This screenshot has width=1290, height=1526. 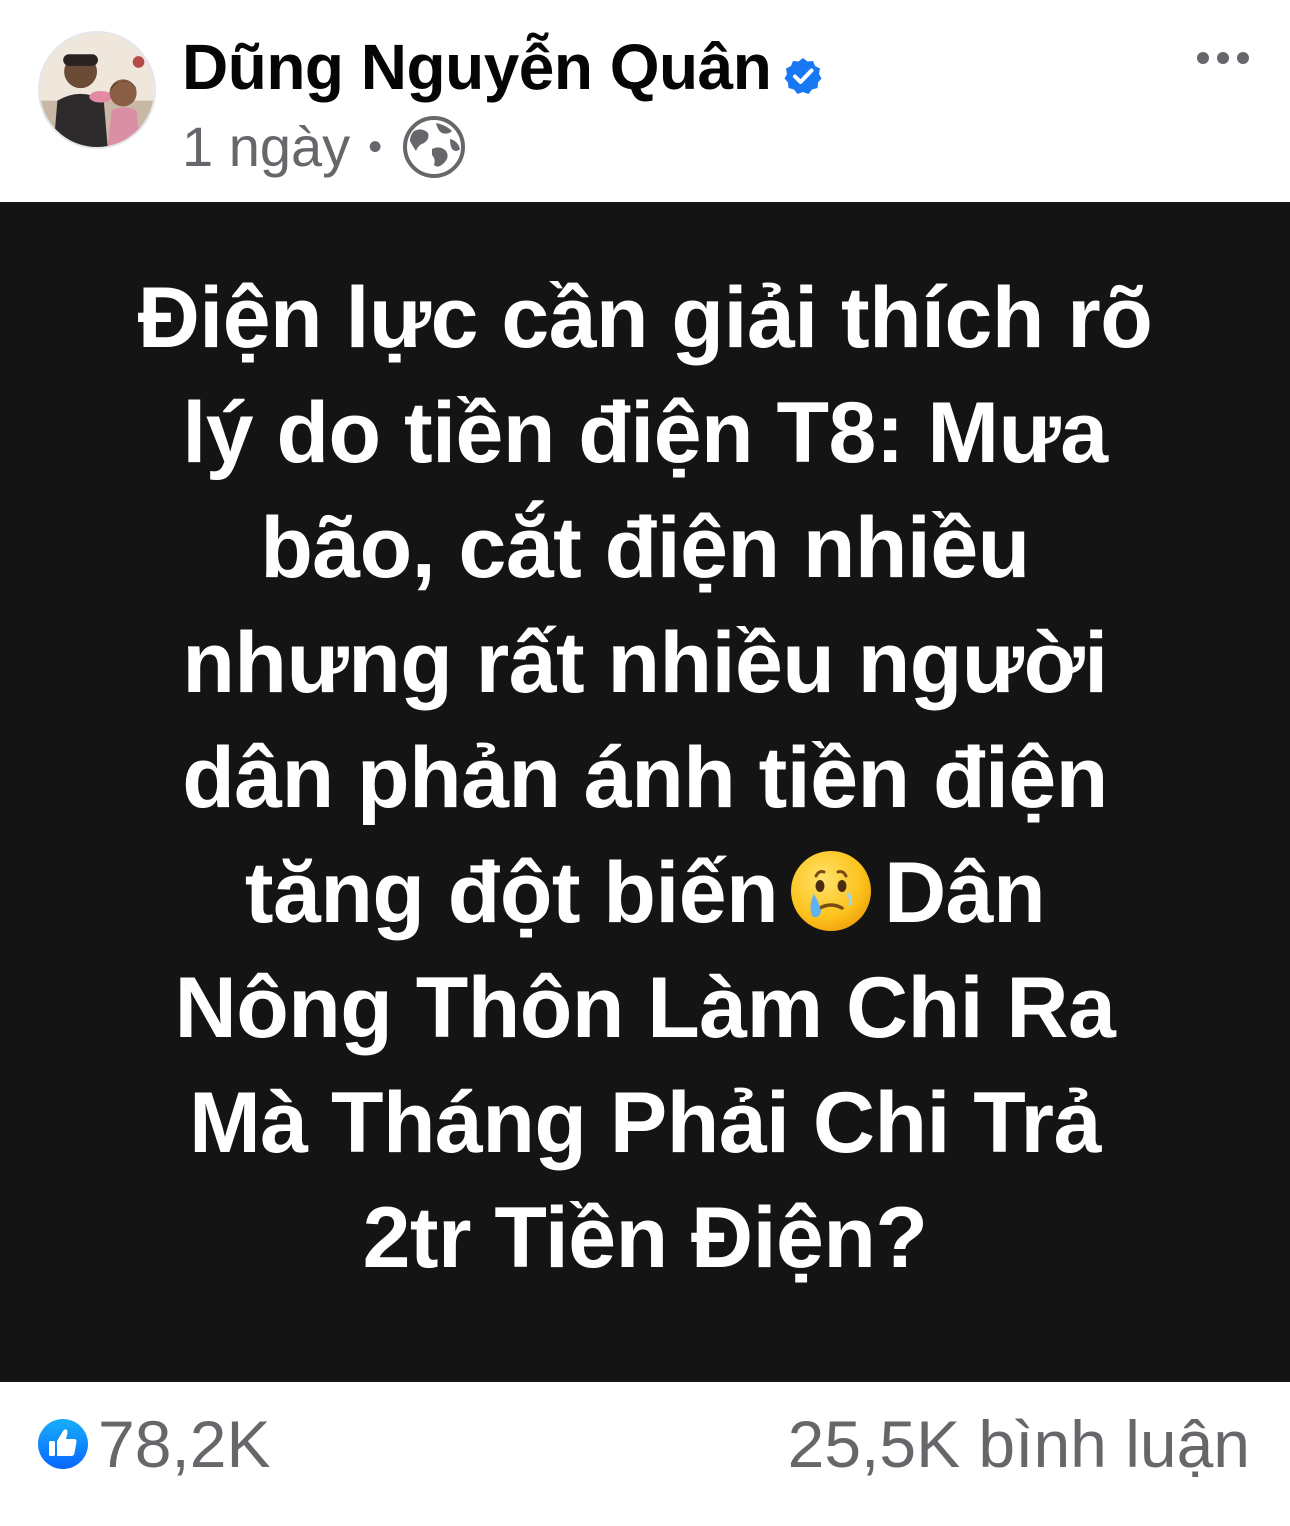 I want to click on author-name: Dũng Nguyễn Quân, so click(x=477, y=67).